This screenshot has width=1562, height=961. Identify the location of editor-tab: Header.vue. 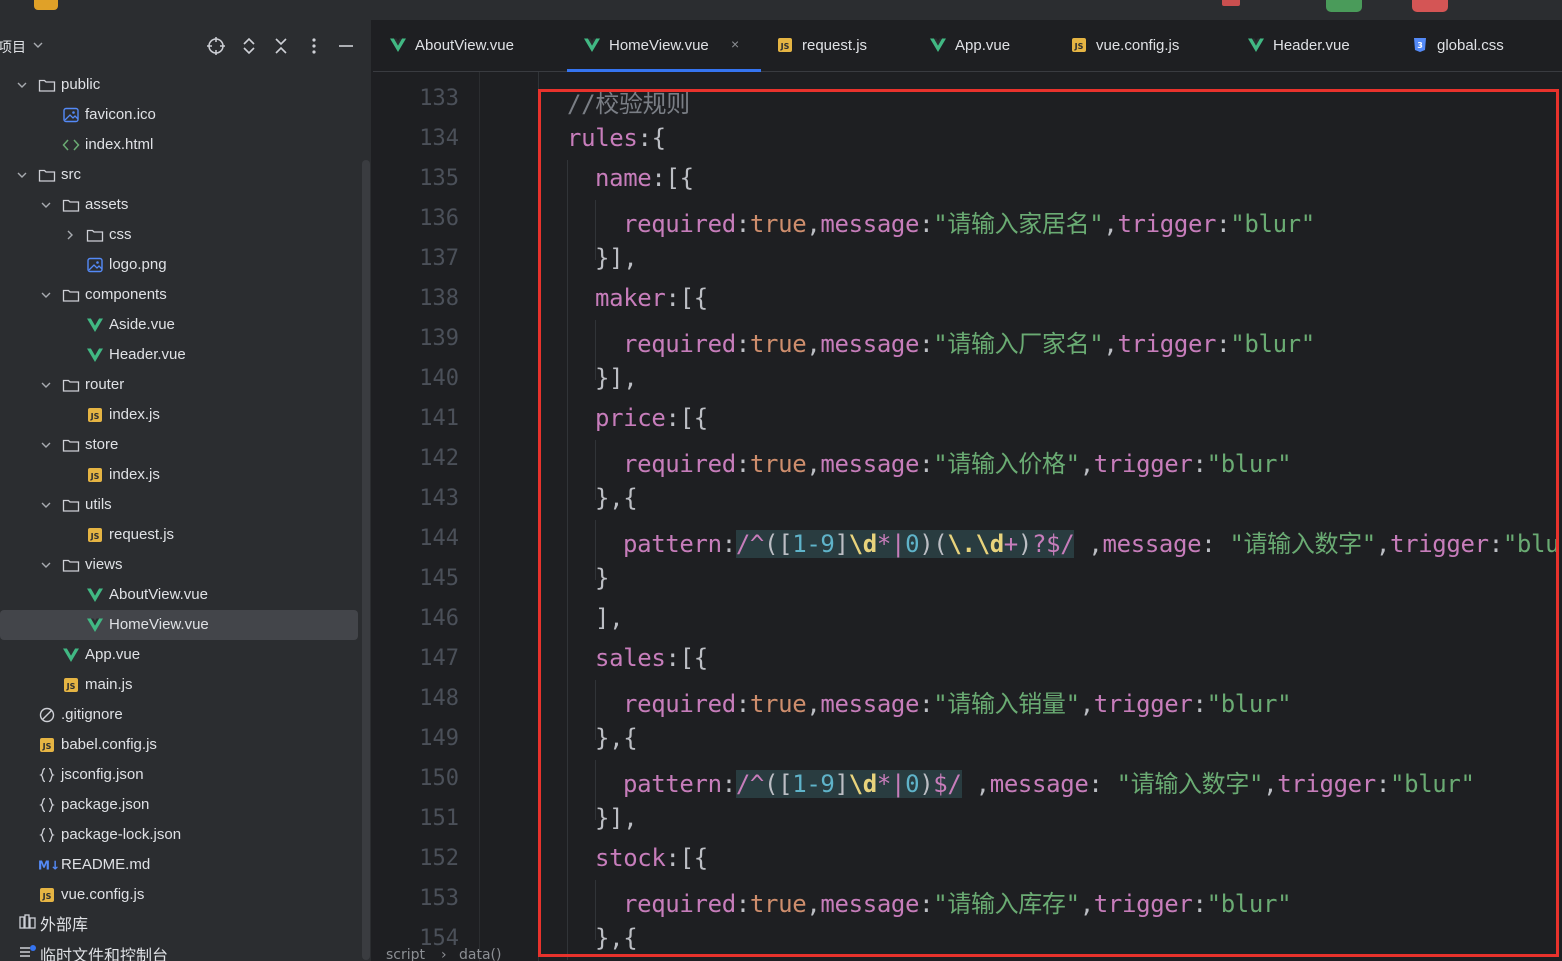
(1317, 46).